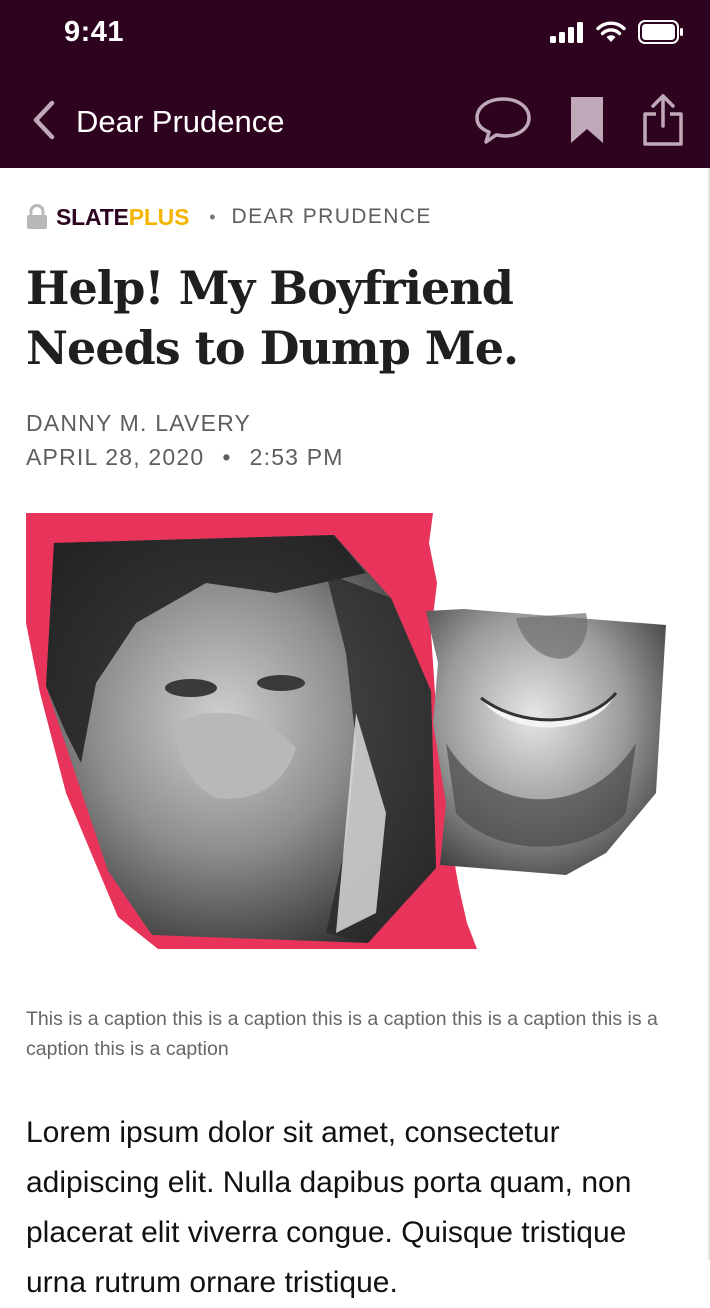  I want to click on wifi-icon, so click(611, 34).